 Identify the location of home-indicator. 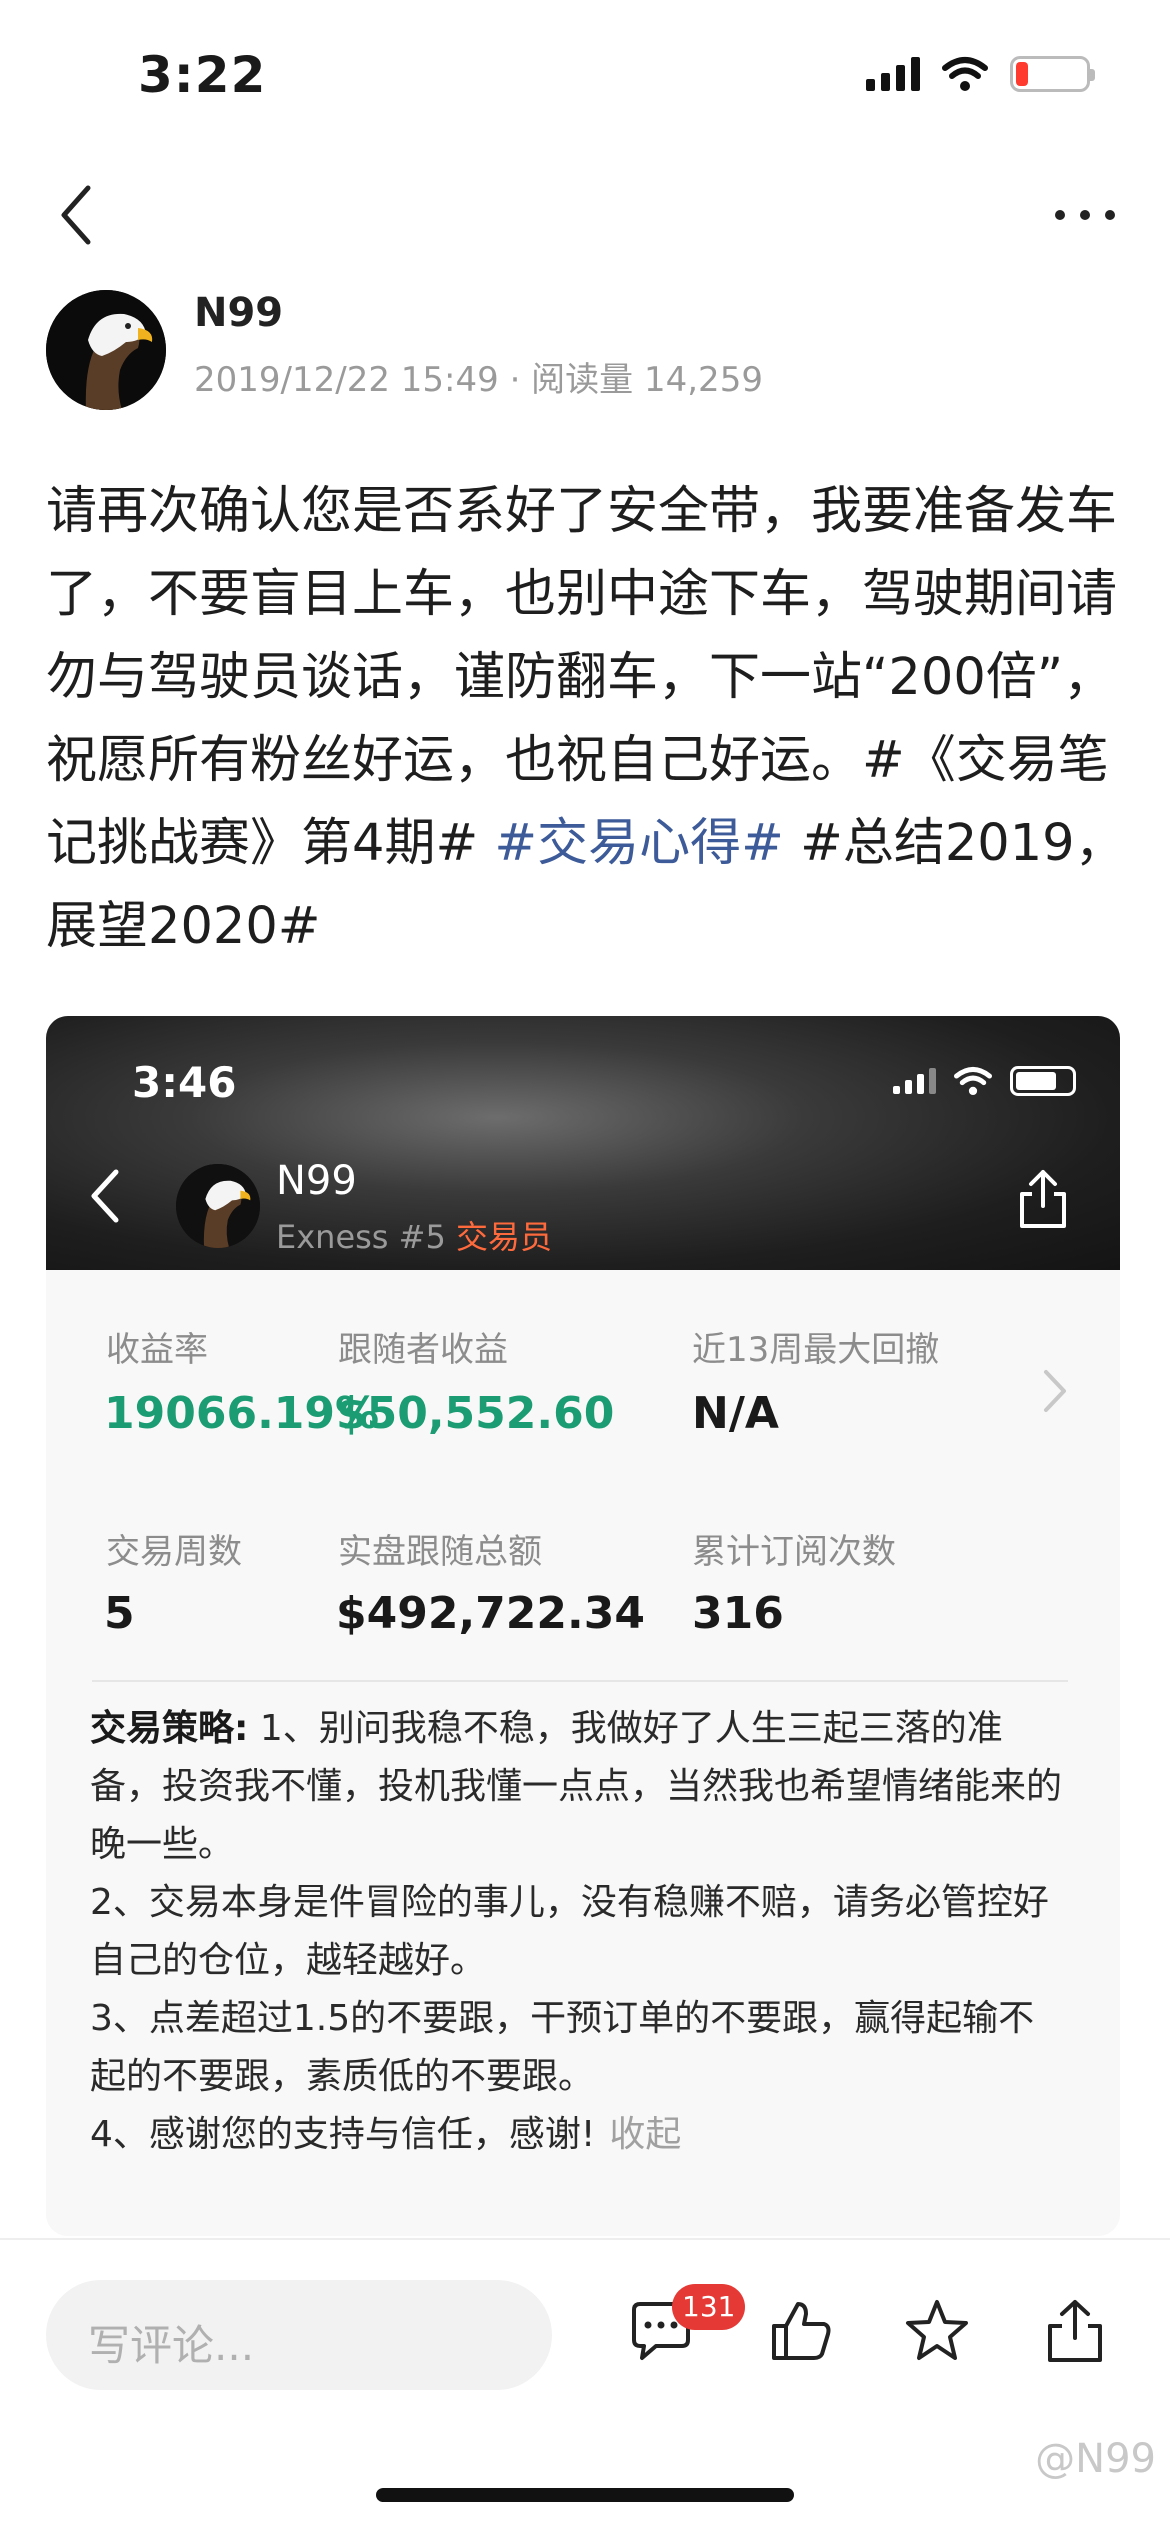
(585, 2495).